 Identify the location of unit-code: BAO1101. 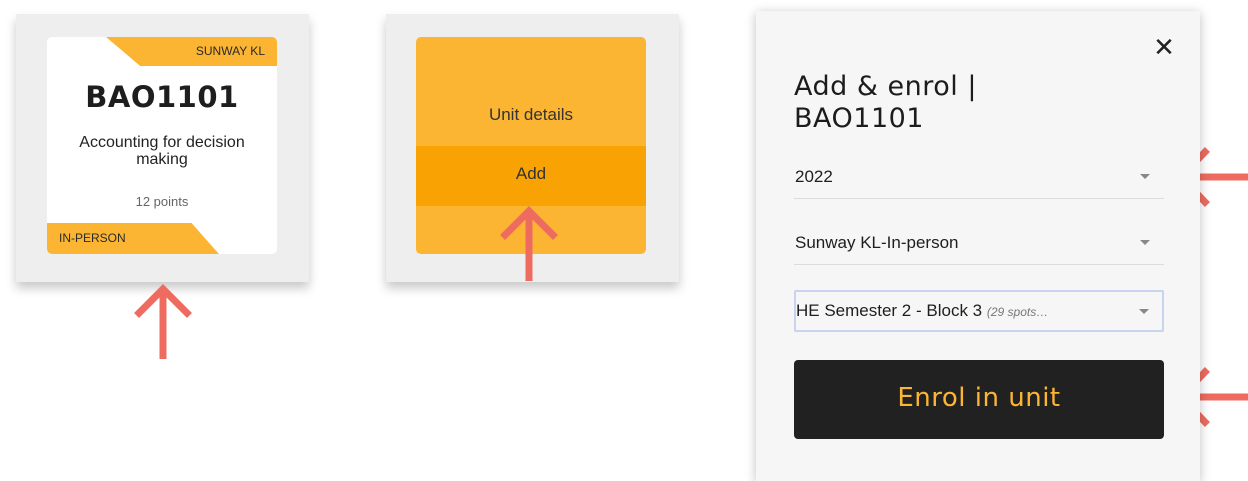
(162, 97).